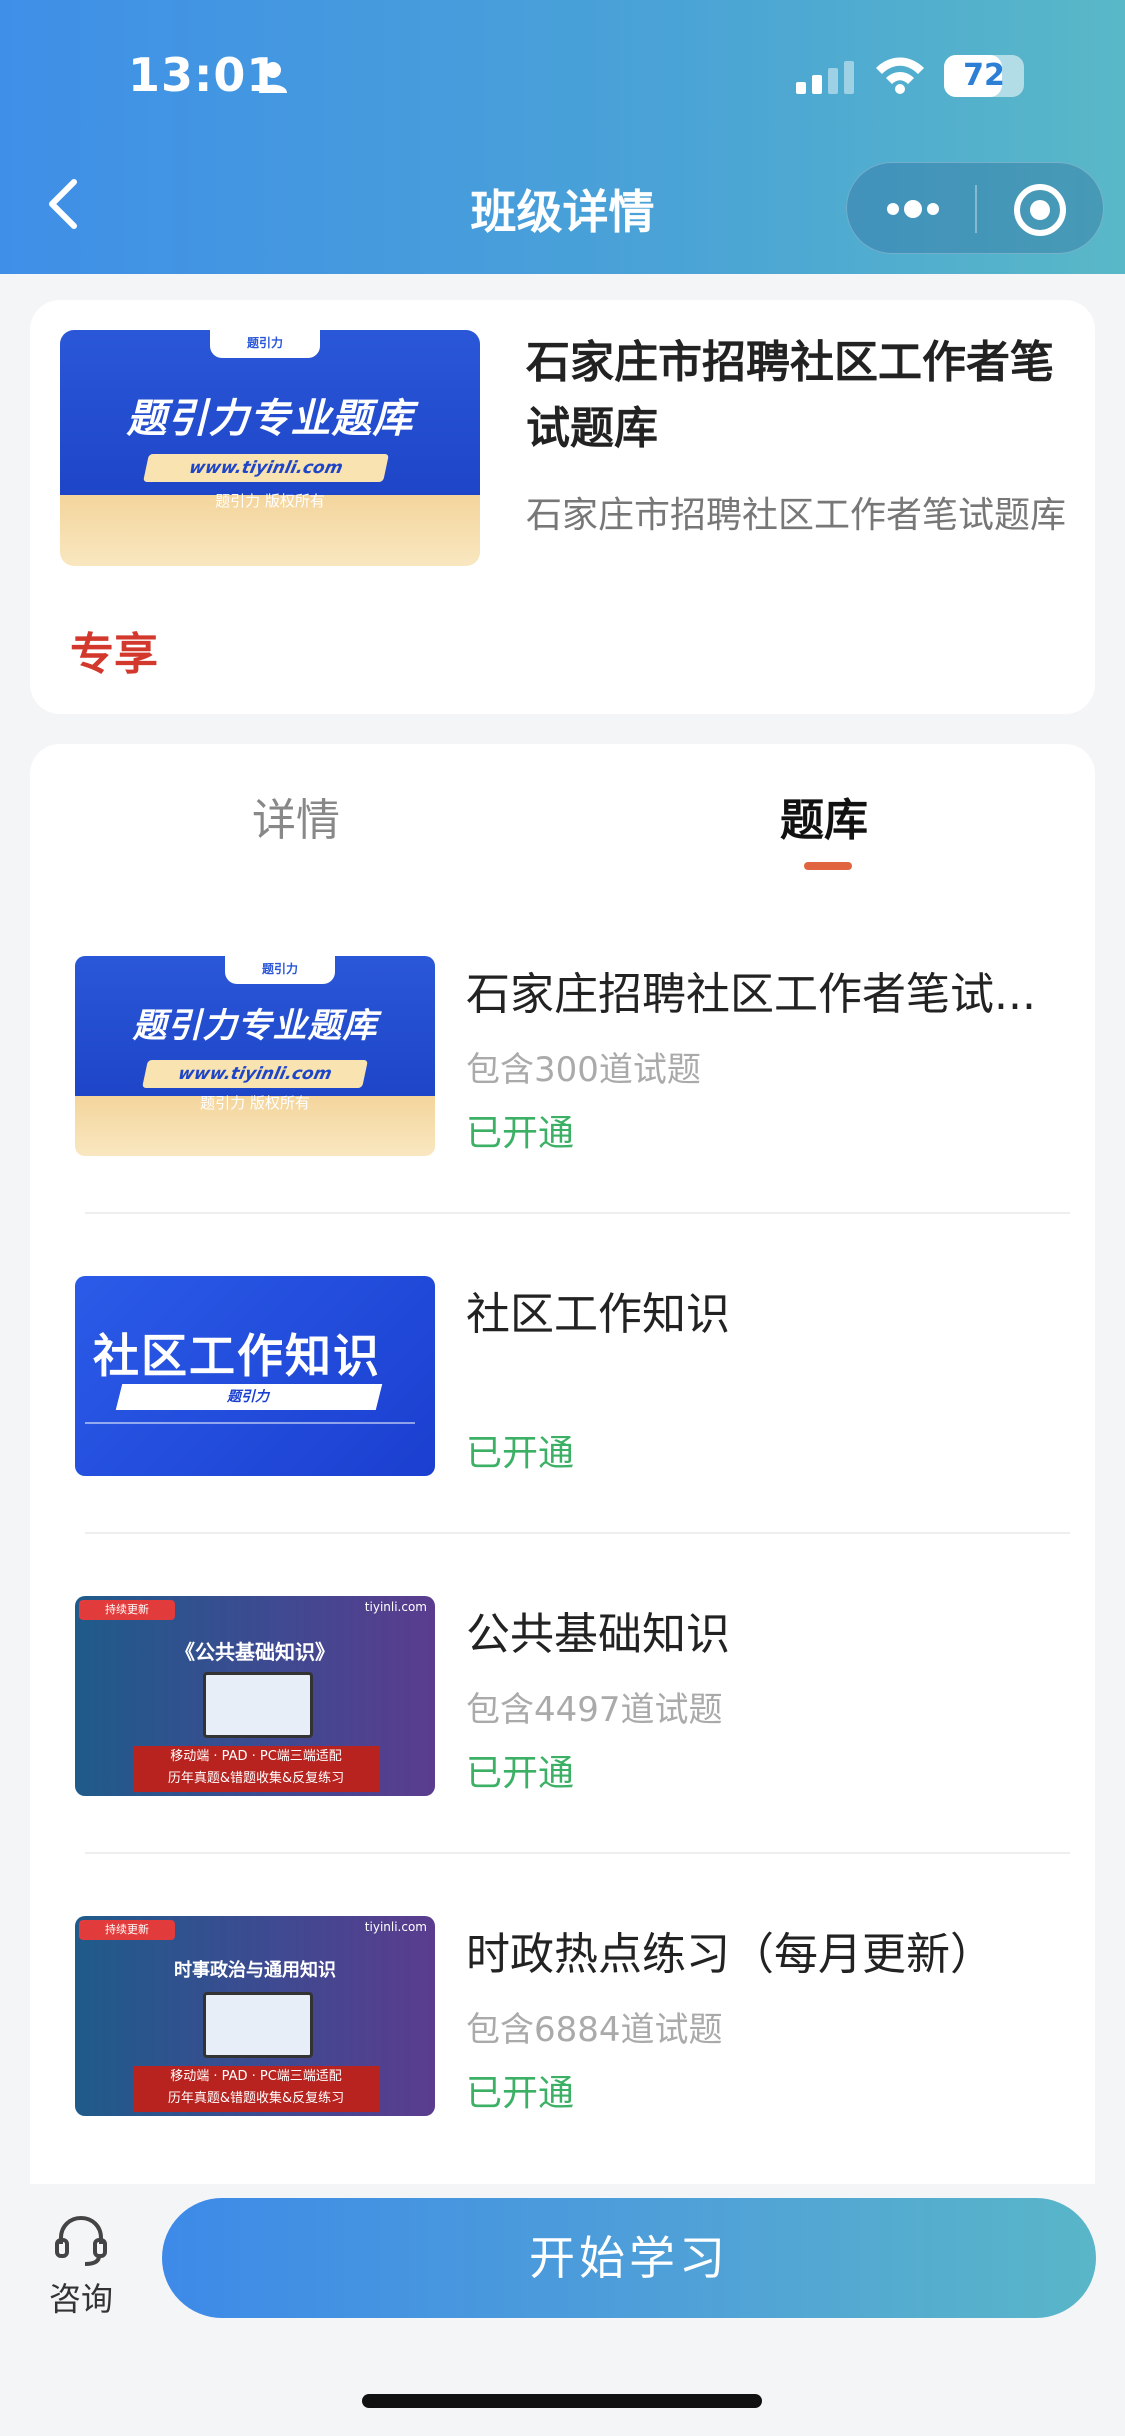  I want to click on course-title: 石家庄市招聘社区工作者笔试题库, so click(790, 395).